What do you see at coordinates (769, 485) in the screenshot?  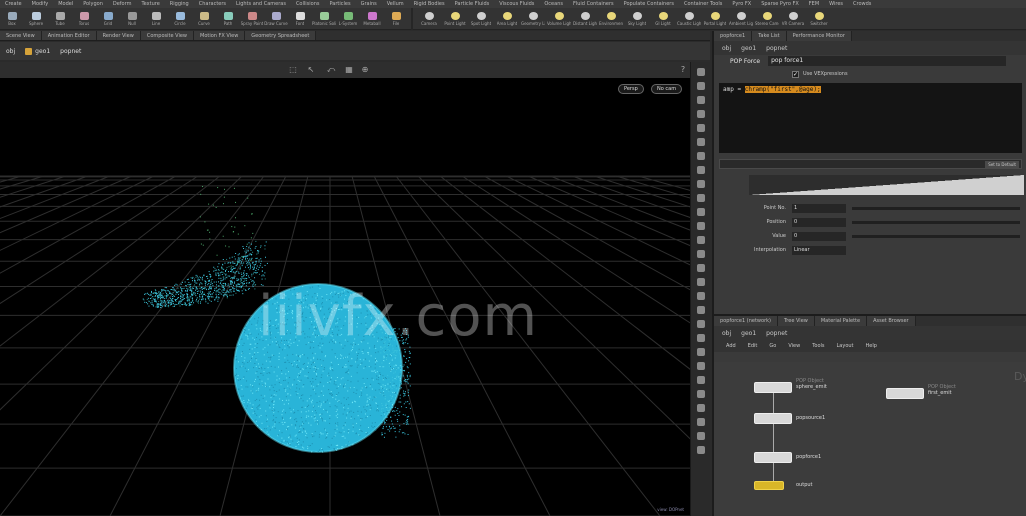 I see `node-output` at bounding box center [769, 485].